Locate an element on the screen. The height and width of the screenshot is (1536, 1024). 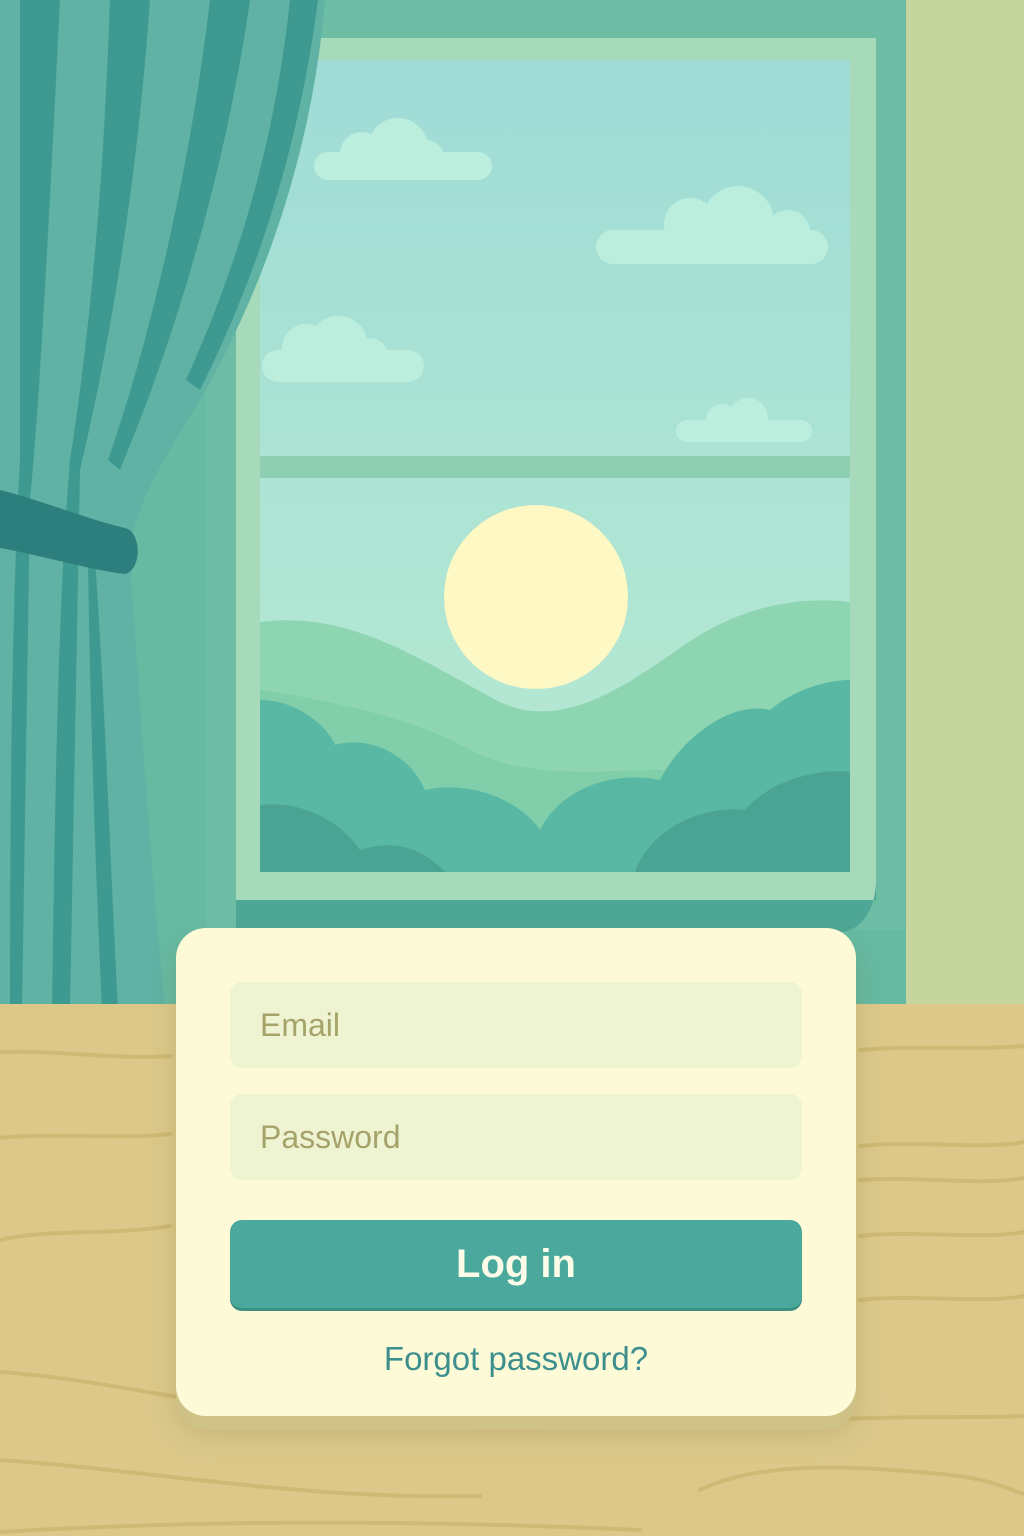
sun is located at coordinates (536, 597).